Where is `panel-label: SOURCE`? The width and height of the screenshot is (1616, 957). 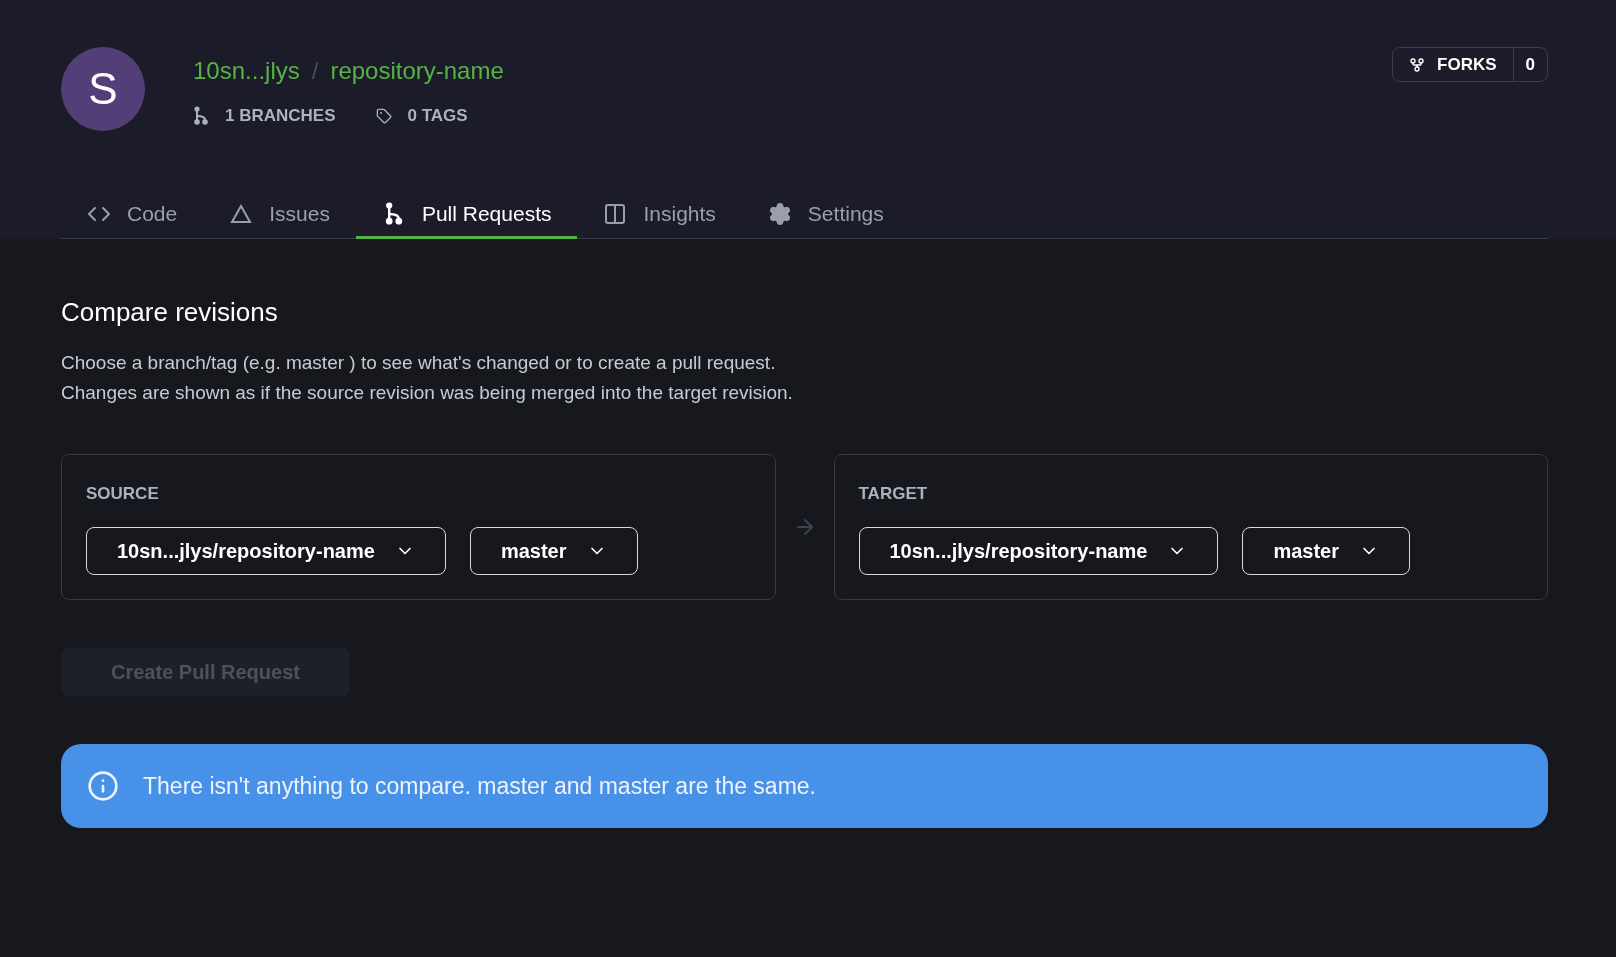 panel-label: SOURCE is located at coordinates (123, 494).